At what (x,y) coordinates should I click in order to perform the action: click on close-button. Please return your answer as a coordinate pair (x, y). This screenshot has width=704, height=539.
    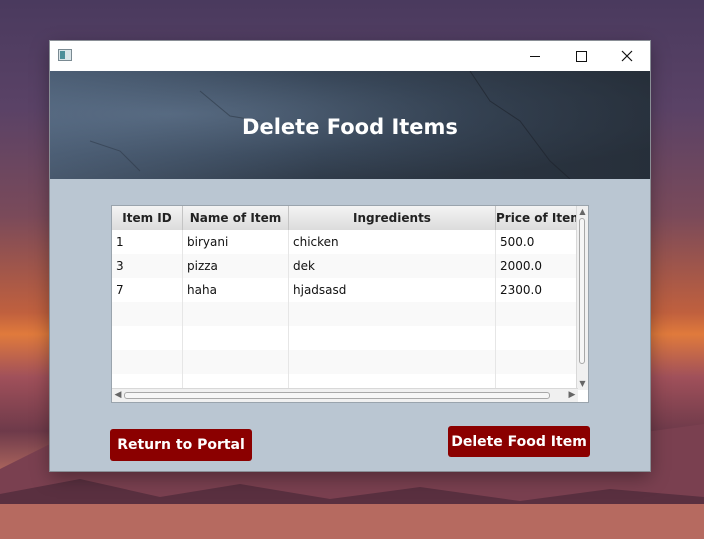
    Looking at the image, I should click on (627, 56).